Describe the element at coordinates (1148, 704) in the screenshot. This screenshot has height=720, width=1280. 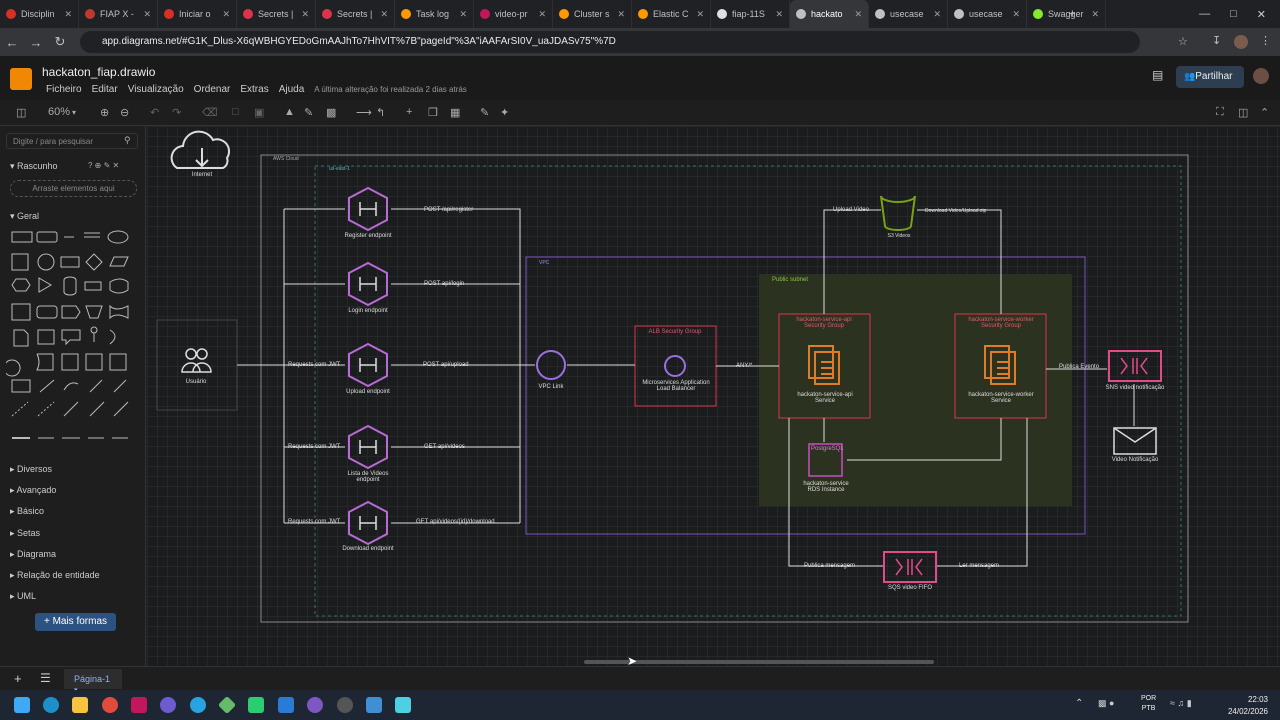
I see `keyboard-lang: POR PTB` at that location.